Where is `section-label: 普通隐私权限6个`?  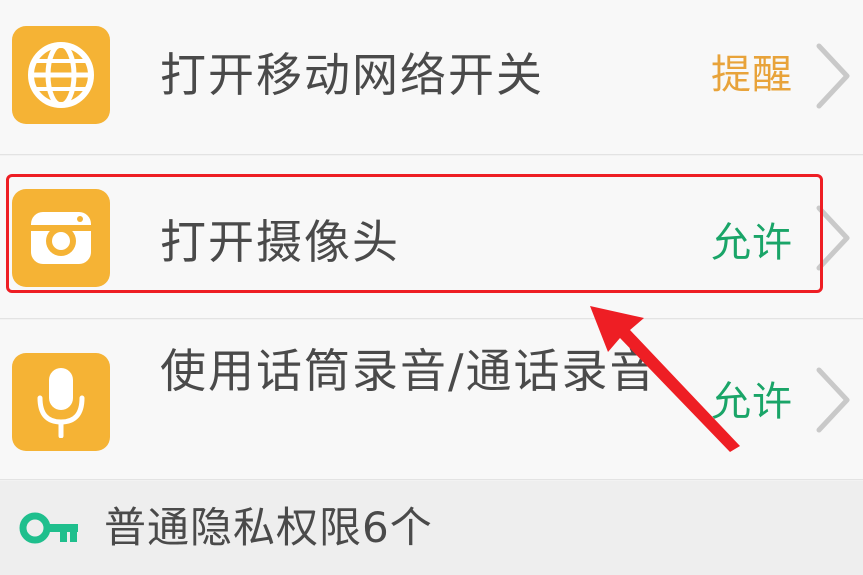
section-label: 普通隐私权限6个 is located at coordinates (268, 527).